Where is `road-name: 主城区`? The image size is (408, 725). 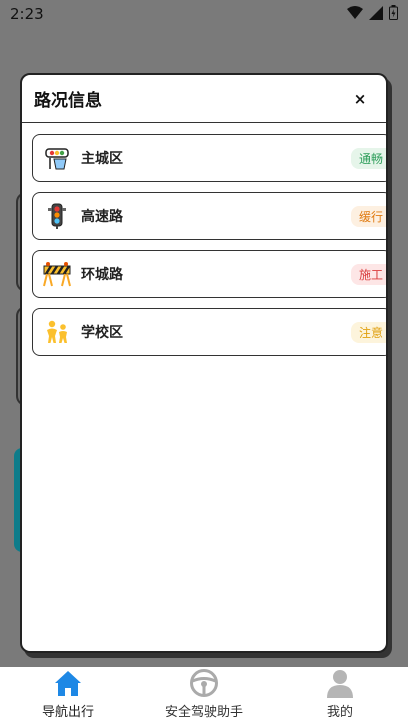
road-name: 主城区 is located at coordinates (102, 159).